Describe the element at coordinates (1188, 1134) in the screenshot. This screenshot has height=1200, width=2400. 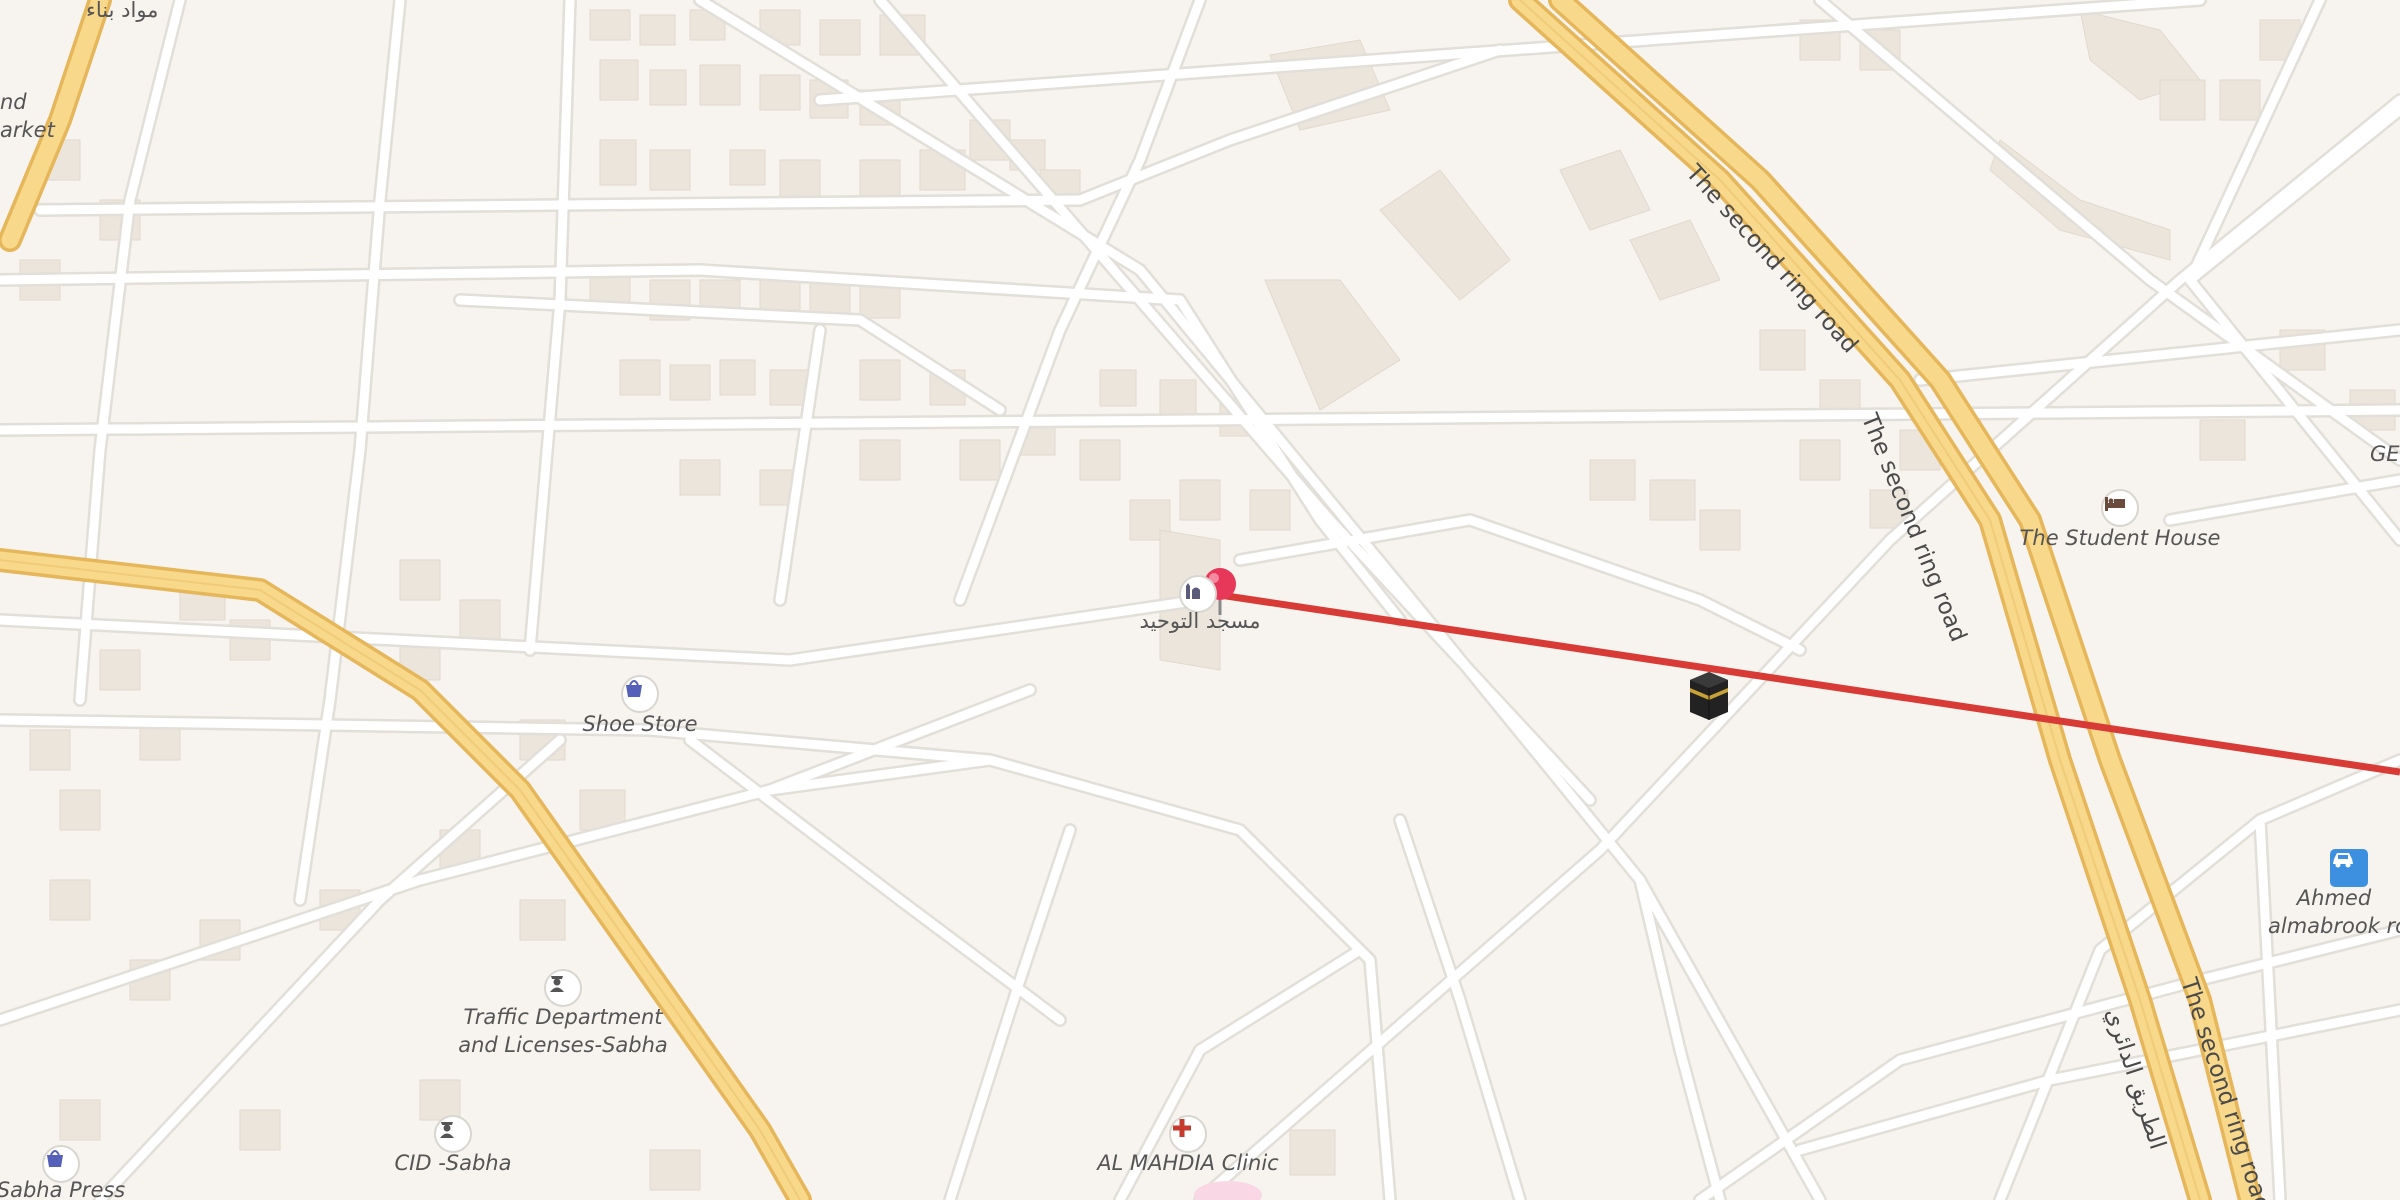
I see `red-cross-icon` at that location.